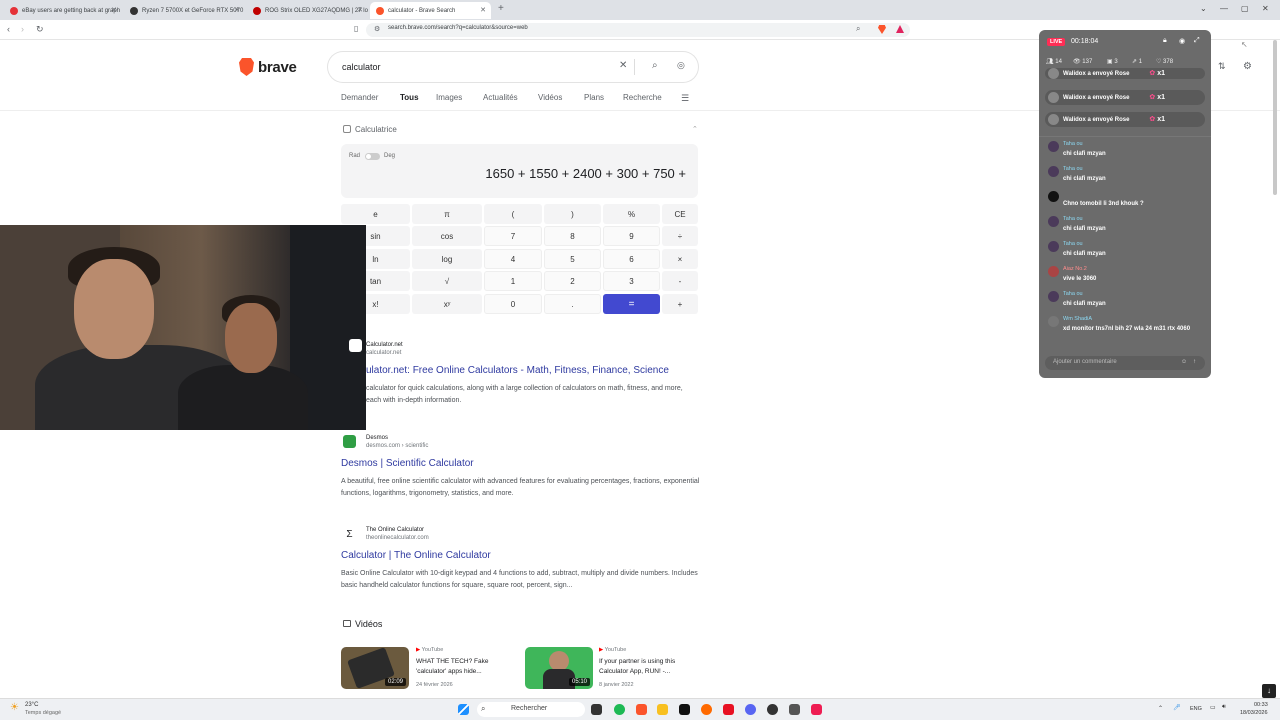 This screenshot has width=1280, height=720. What do you see at coordinates (447, 259) in the screenshot?
I see `log-key: log` at bounding box center [447, 259].